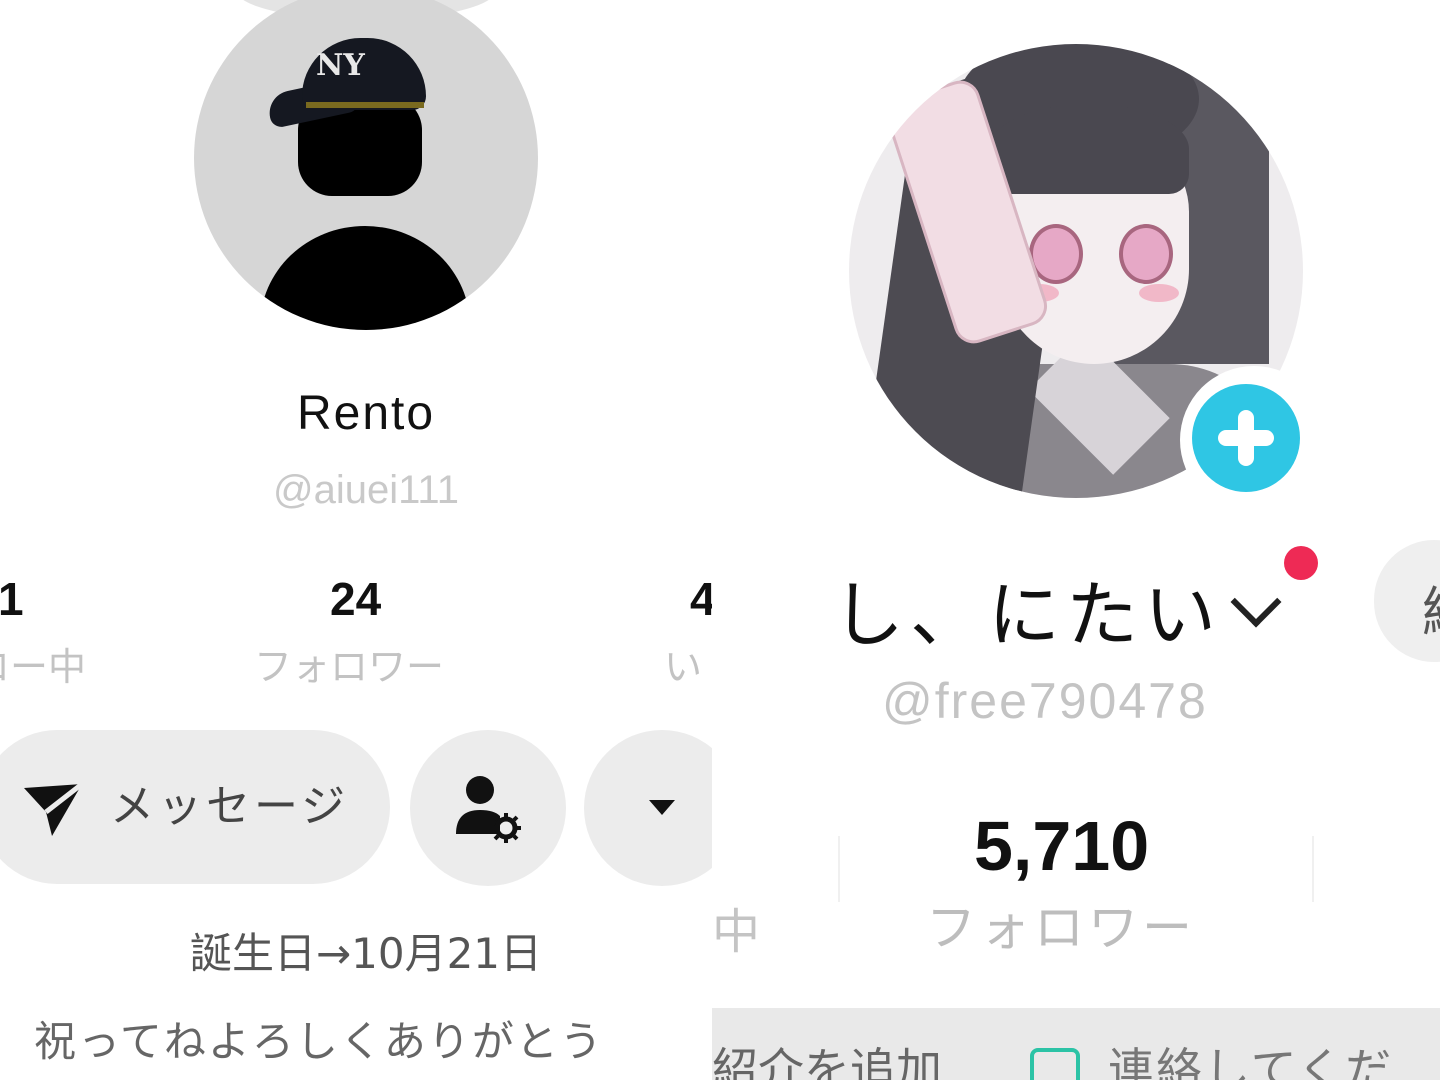 This screenshot has width=1440, height=1080. Describe the element at coordinates (43, 663) in the screenshot. I see `stat-following-label: ロー中` at that location.